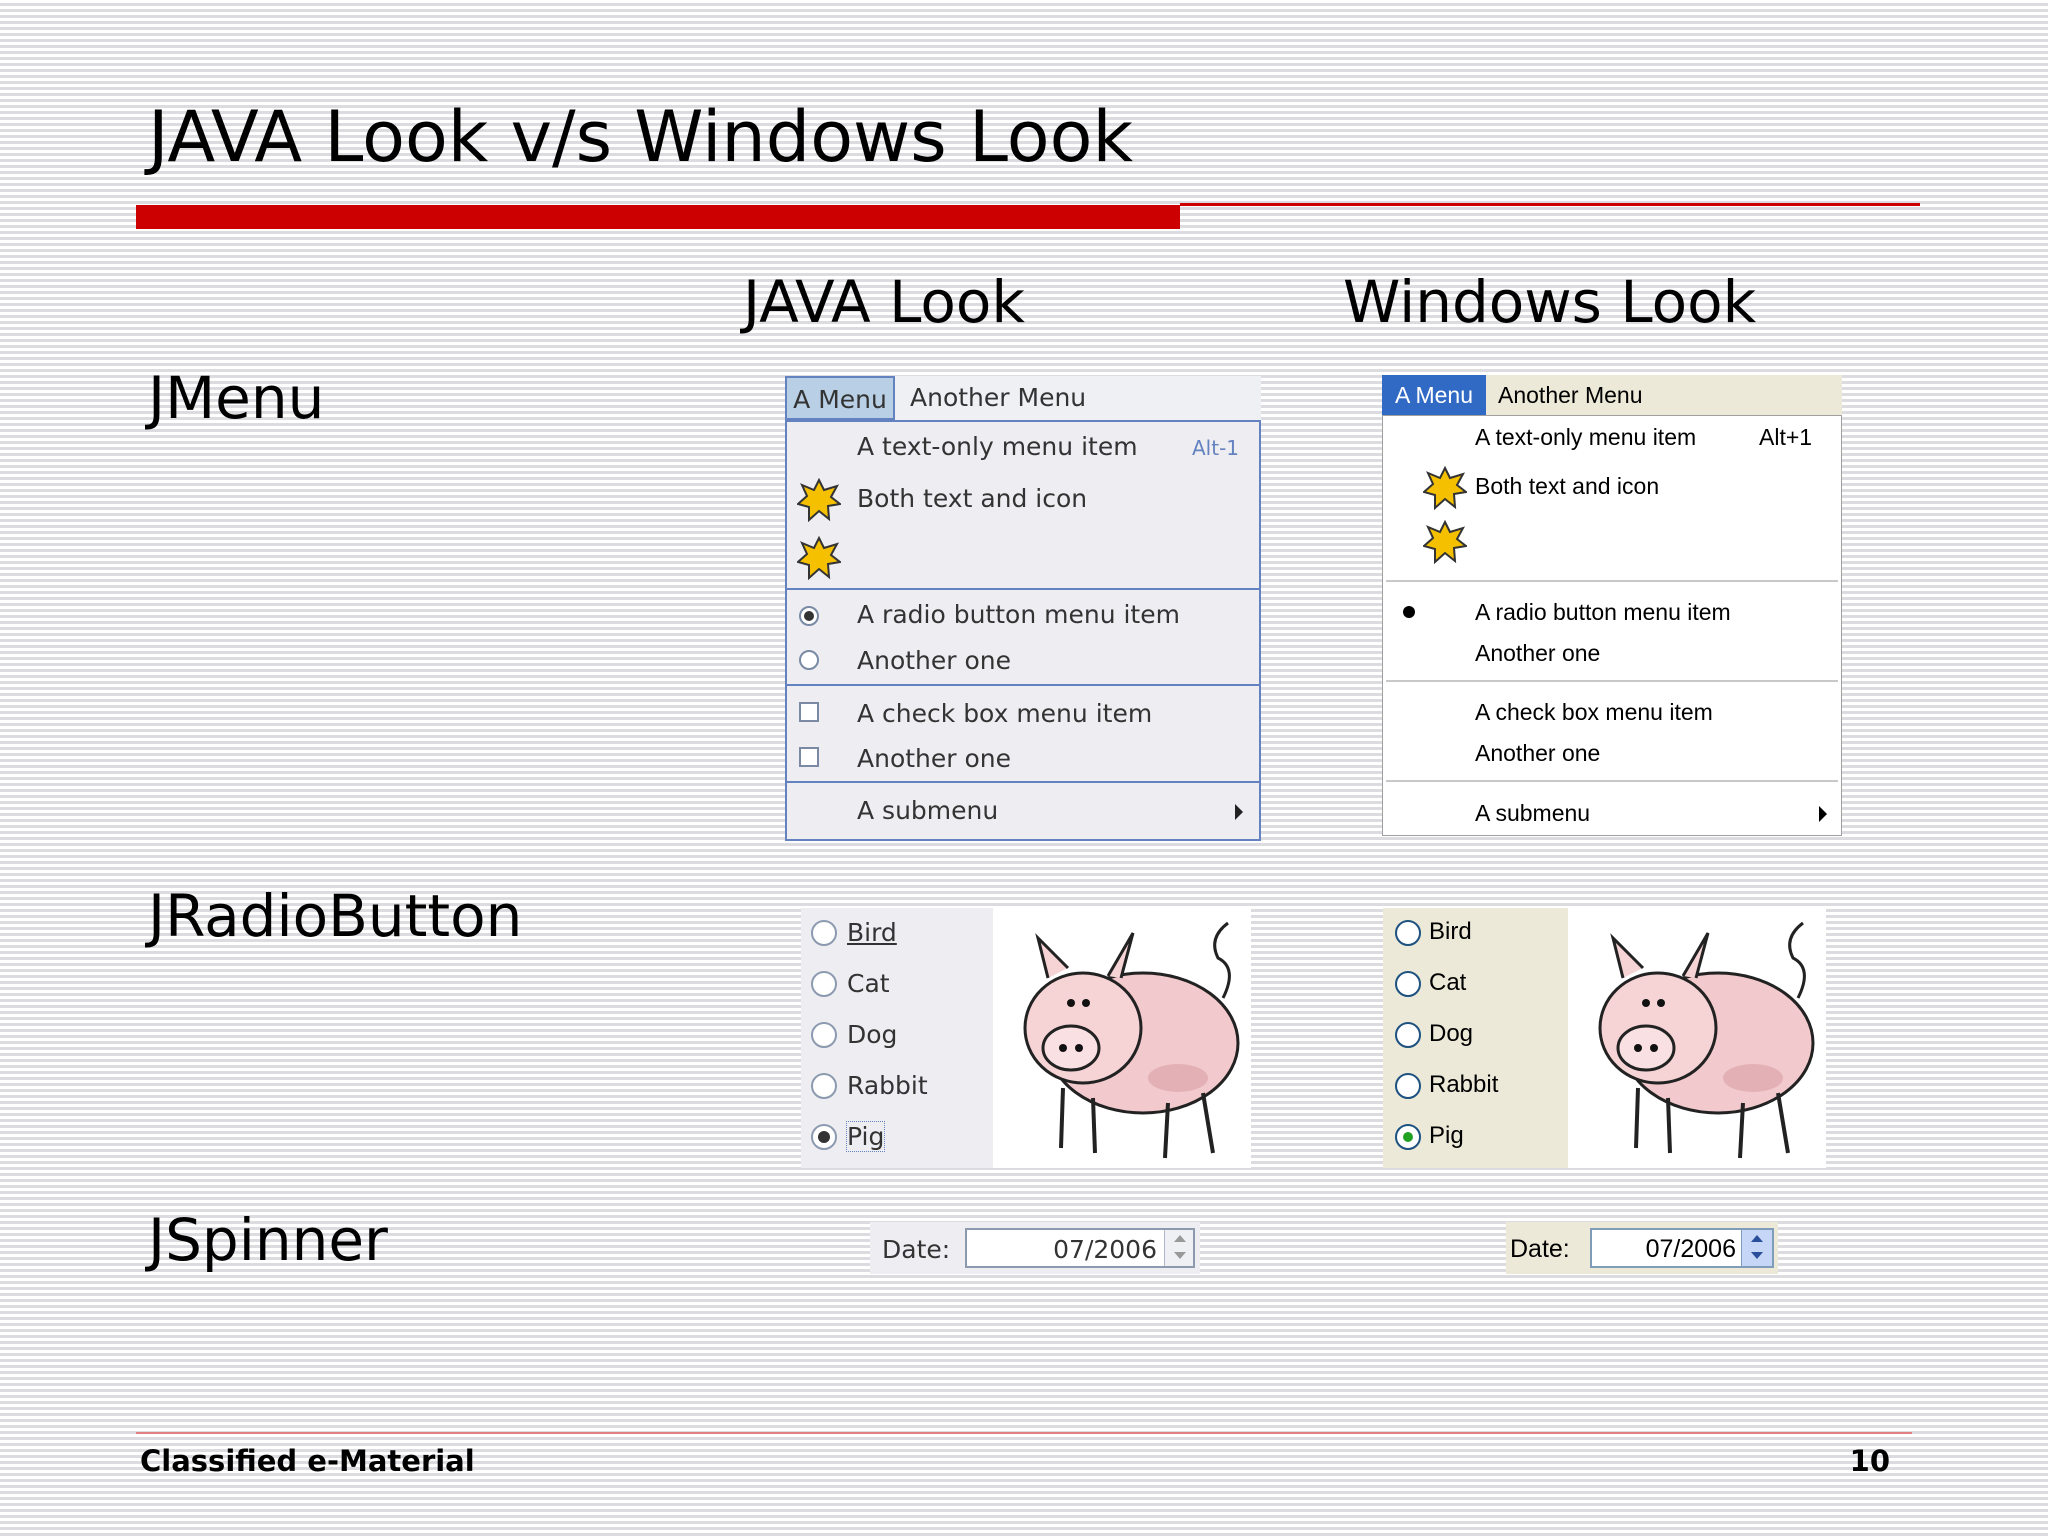  I want to click on java-menu-item-text-and-icon: Both text and icon, so click(972, 498).